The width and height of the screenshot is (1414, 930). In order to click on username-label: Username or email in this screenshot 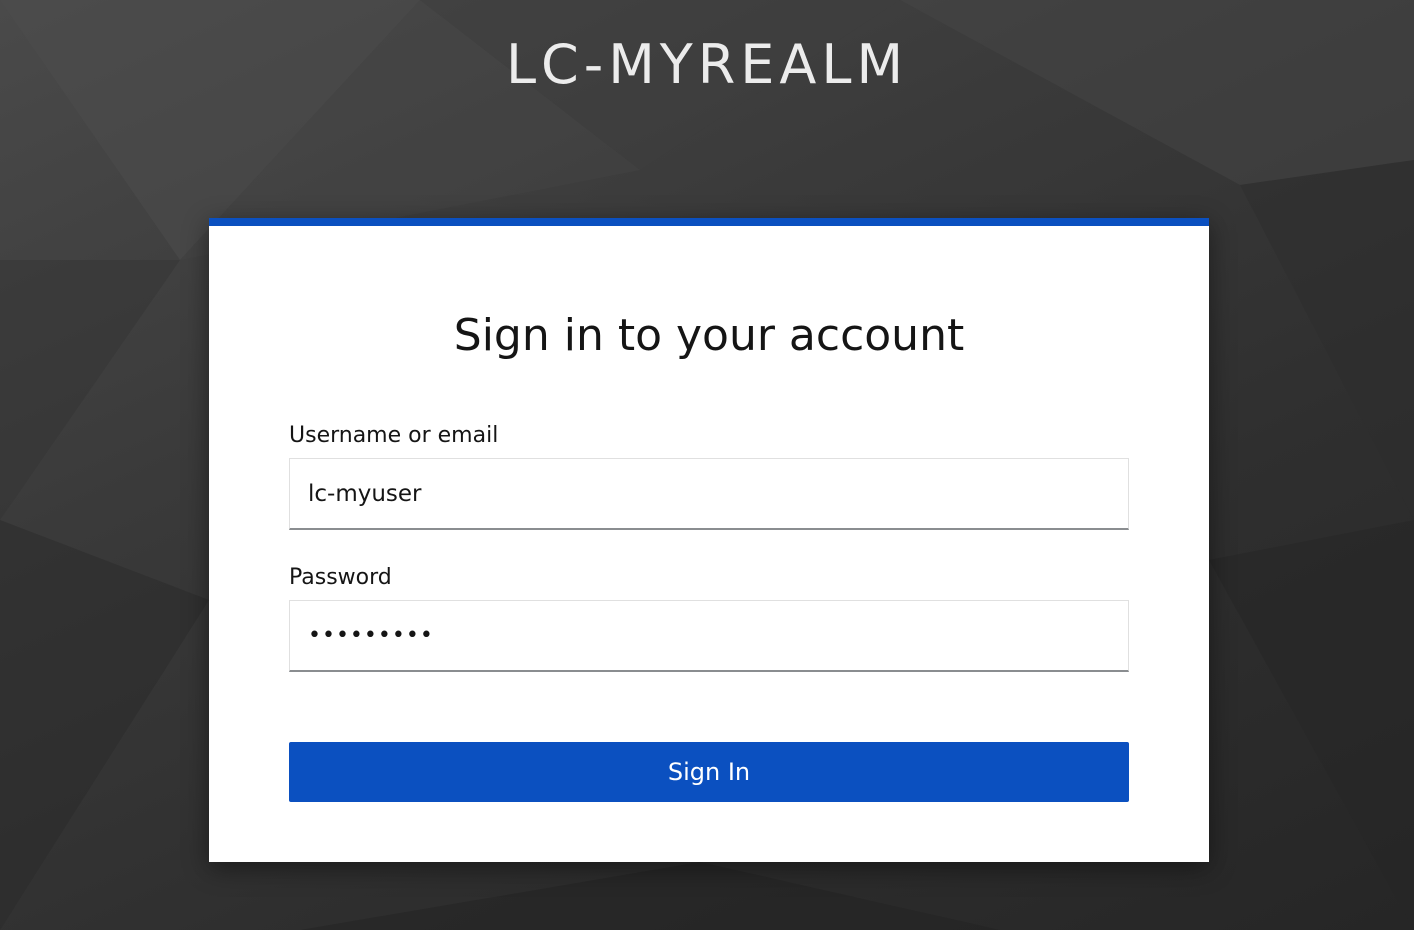, I will do `click(394, 435)`.